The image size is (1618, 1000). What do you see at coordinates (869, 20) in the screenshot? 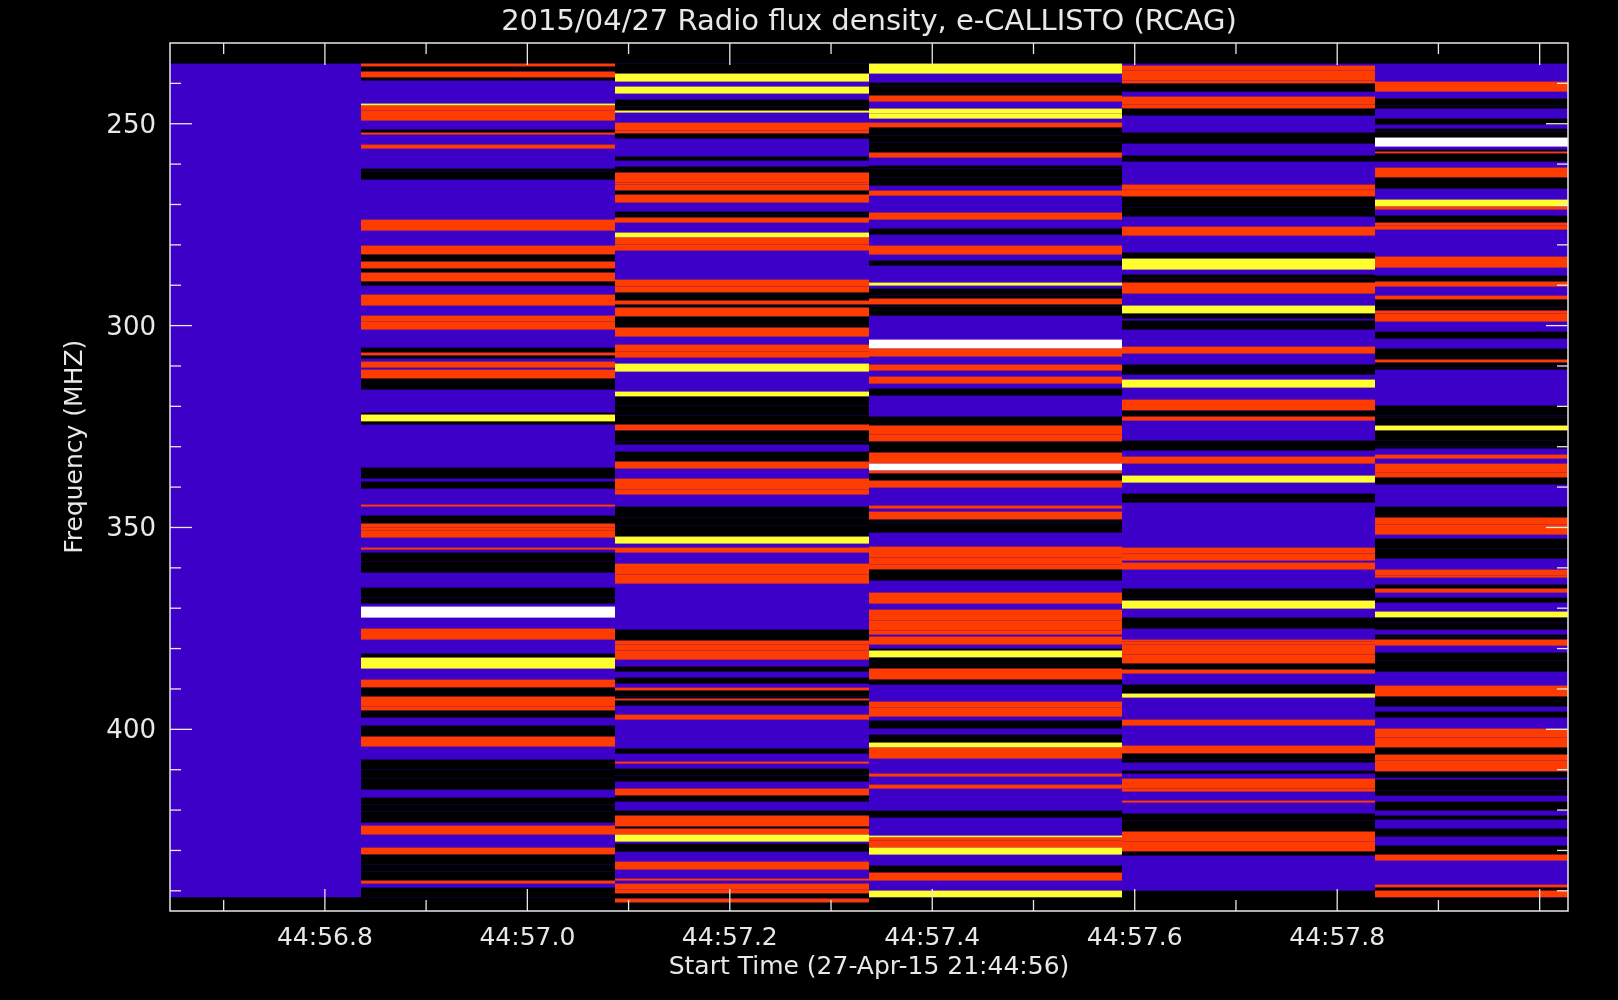
I see `chart-title: 2015/04/27 Radio flux density, e-CALLISTO (RCAG)` at bounding box center [869, 20].